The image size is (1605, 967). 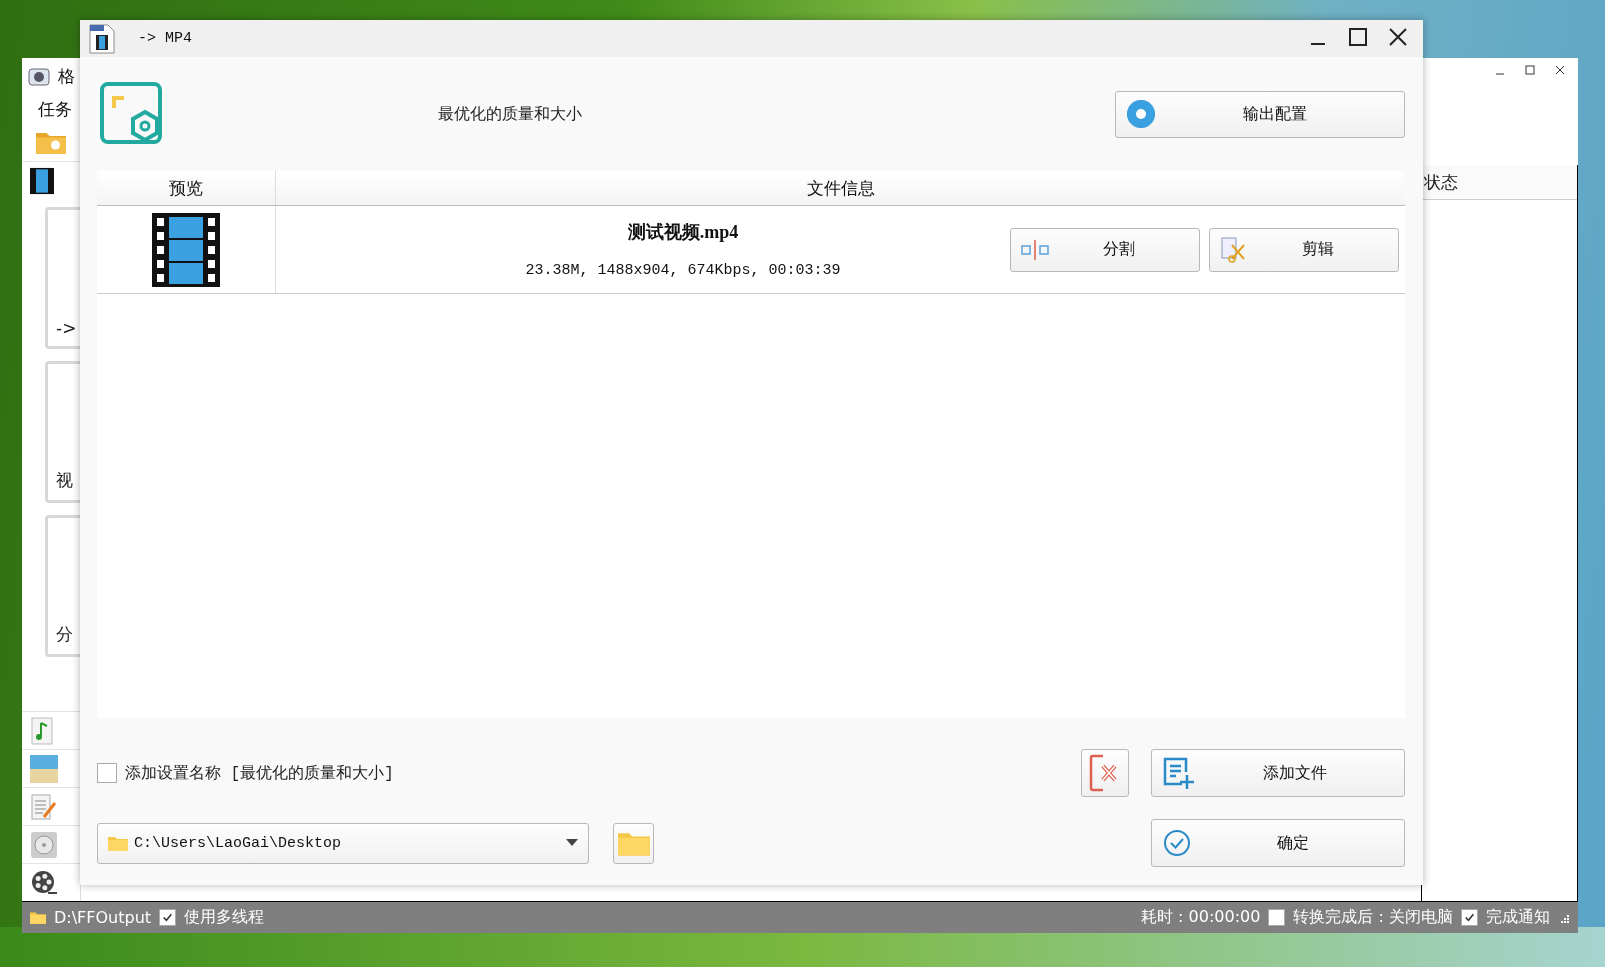 I want to click on checkbox-label: 转换完成后 : 关闭电脑, so click(x=1373, y=917).